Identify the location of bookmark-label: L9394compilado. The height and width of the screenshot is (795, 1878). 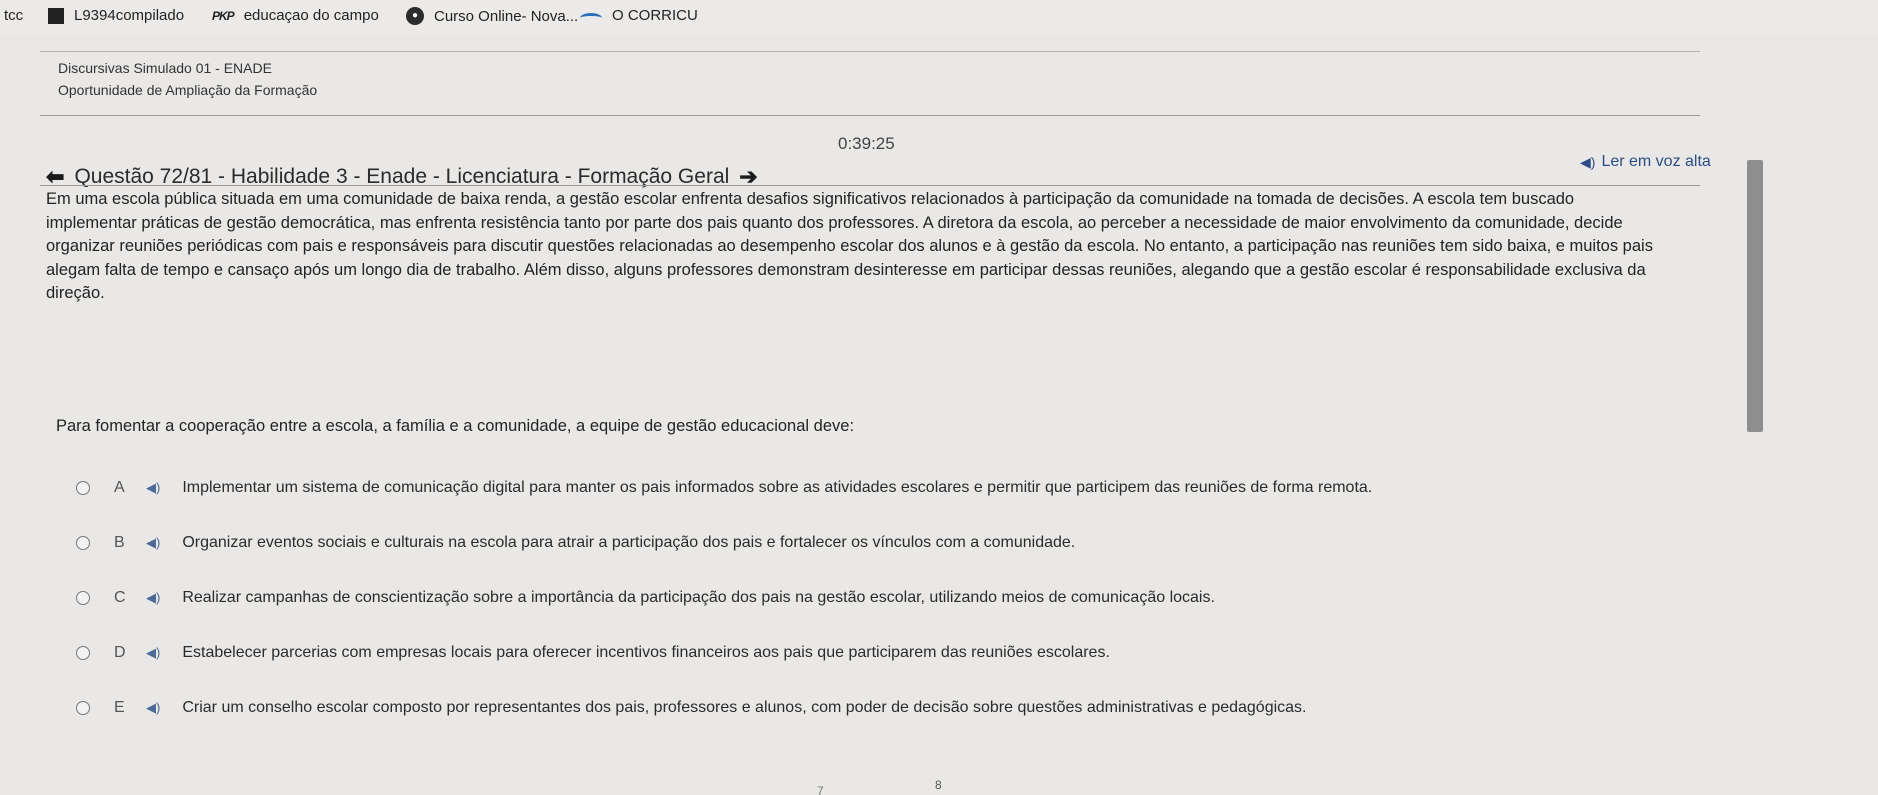
(129, 15).